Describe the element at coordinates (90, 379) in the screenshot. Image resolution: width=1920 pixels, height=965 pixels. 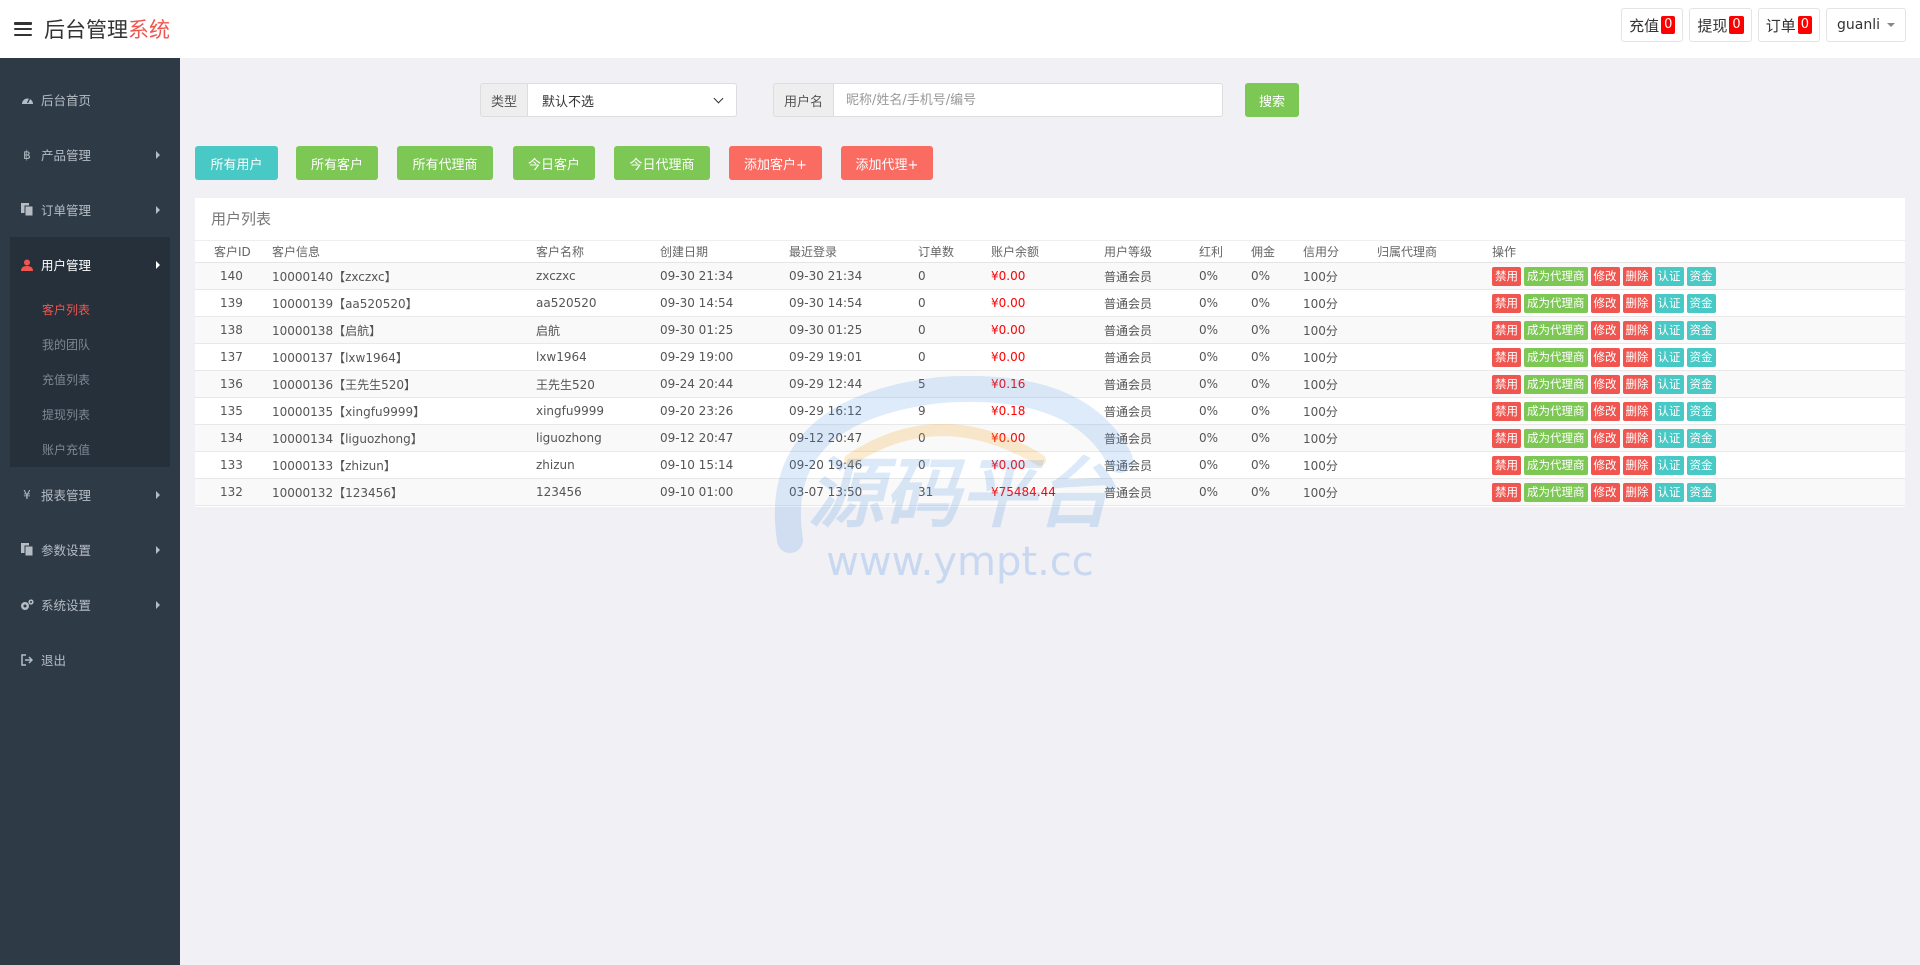
I see `sidebar-subitem-recharge-list: 充值列表` at that location.